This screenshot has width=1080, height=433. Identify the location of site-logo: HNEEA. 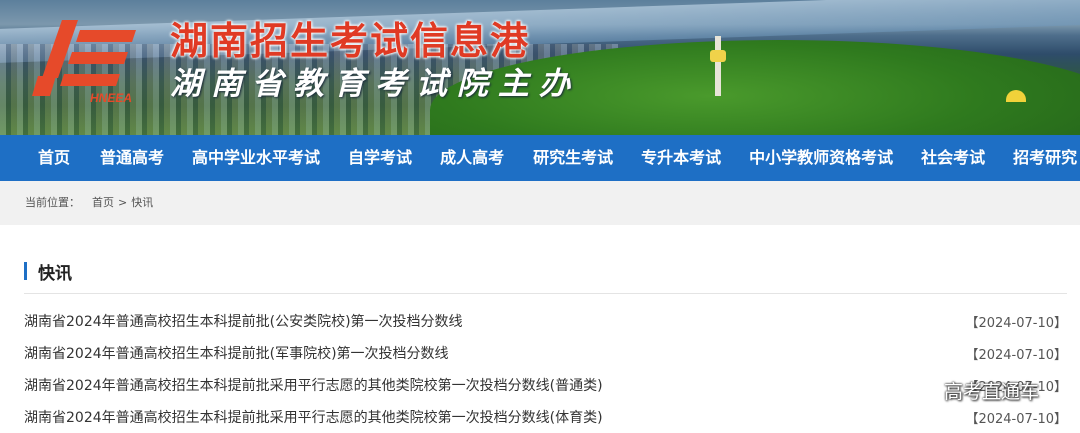
(87, 61).